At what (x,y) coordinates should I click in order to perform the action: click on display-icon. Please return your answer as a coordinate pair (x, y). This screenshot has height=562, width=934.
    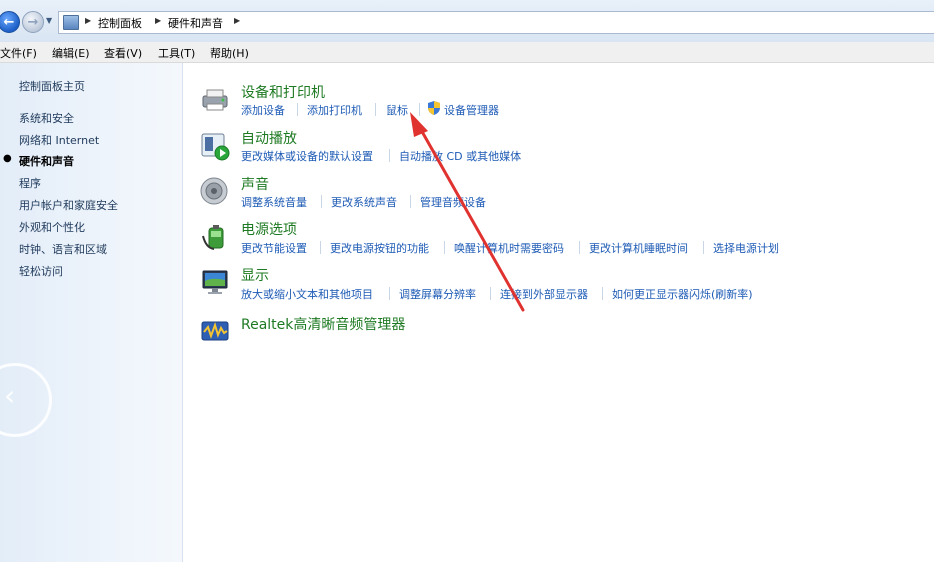
    Looking at the image, I should click on (215, 283).